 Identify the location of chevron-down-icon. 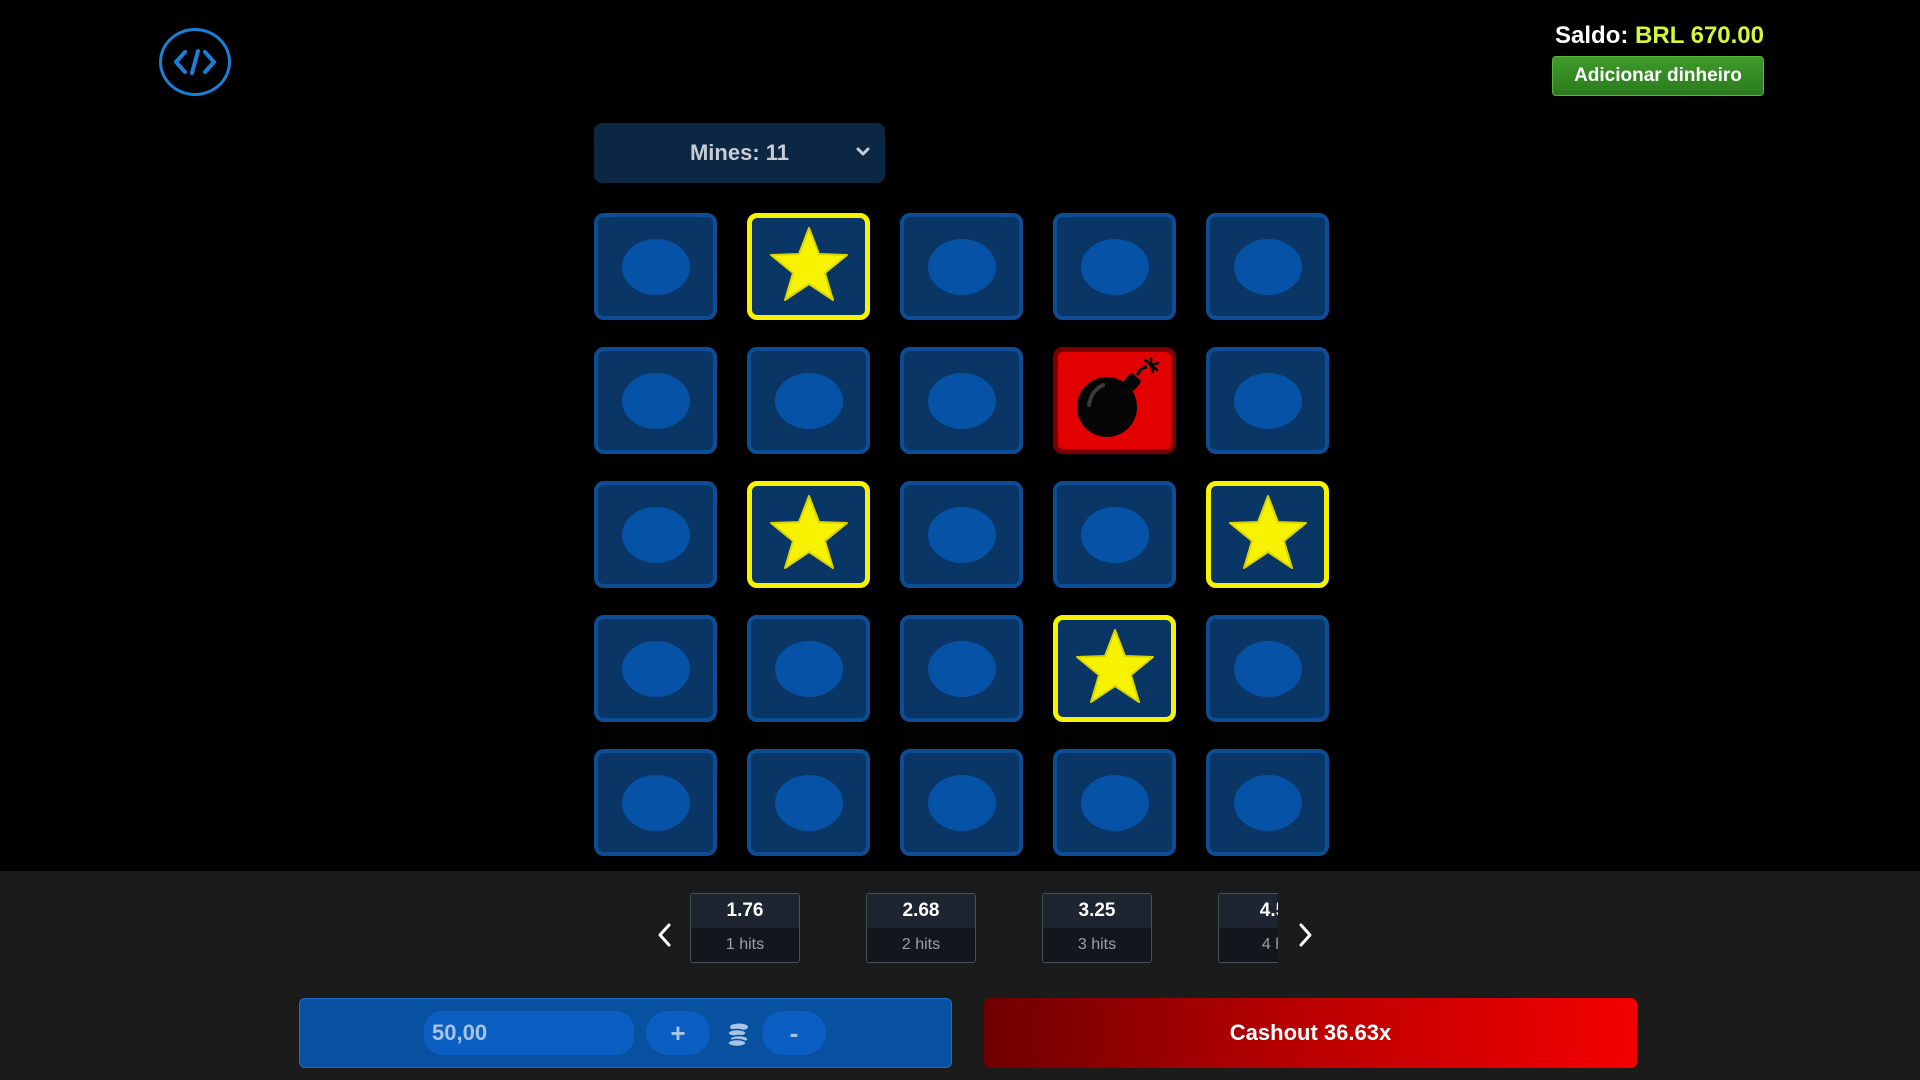
(863, 155).